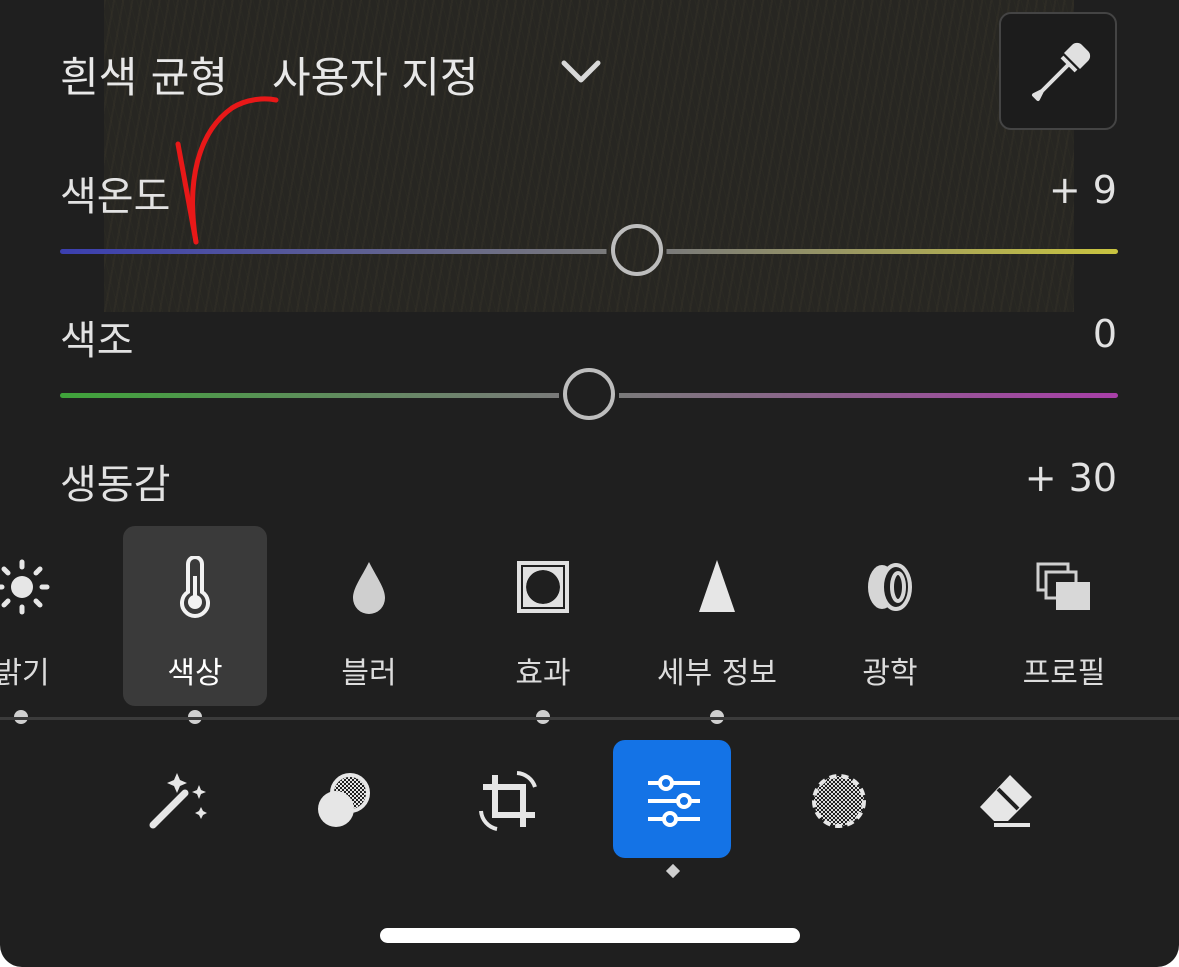 The image size is (1179, 967). Describe the element at coordinates (543, 587) in the screenshot. I see `vignette-icon` at that location.